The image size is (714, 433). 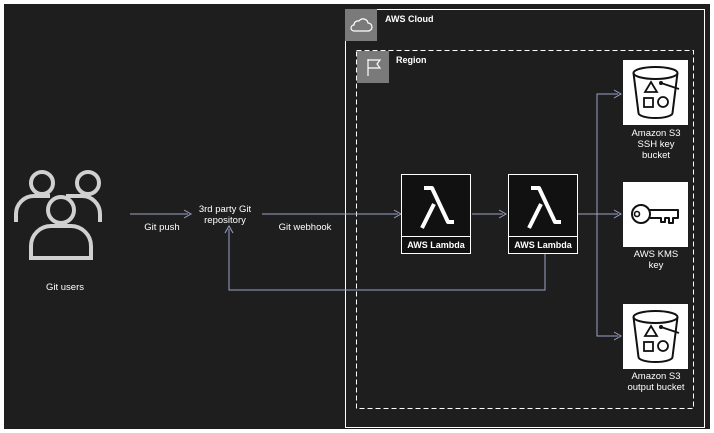 I want to click on git-users-label: Git users, so click(x=64, y=287).